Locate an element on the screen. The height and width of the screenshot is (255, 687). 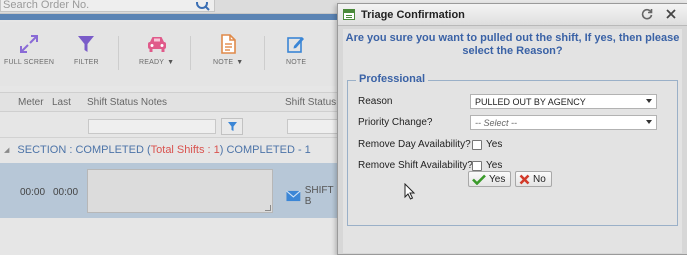
filter-button: FILTER is located at coordinates (86, 50).